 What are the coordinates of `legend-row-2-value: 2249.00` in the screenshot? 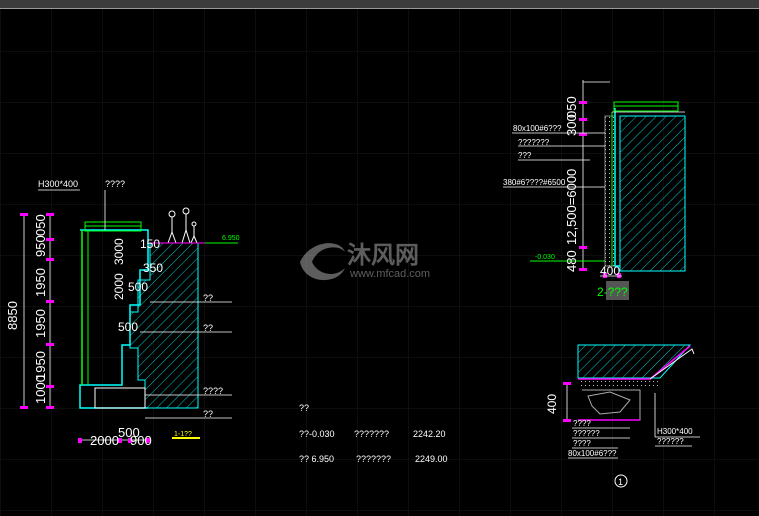 It's located at (431, 459).